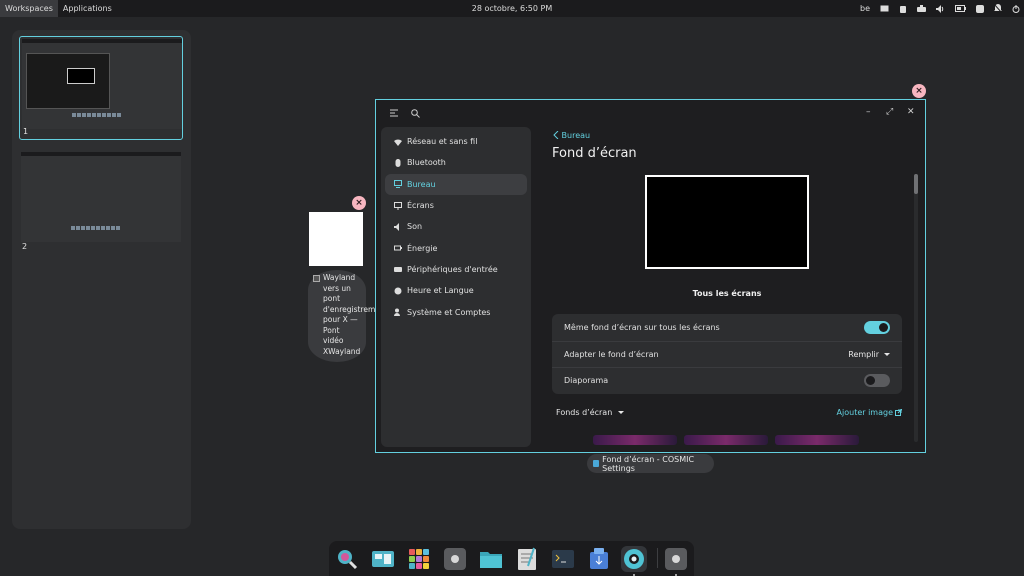  I want to click on sidebar-item-systeme: Système et Comptes, so click(456, 311).